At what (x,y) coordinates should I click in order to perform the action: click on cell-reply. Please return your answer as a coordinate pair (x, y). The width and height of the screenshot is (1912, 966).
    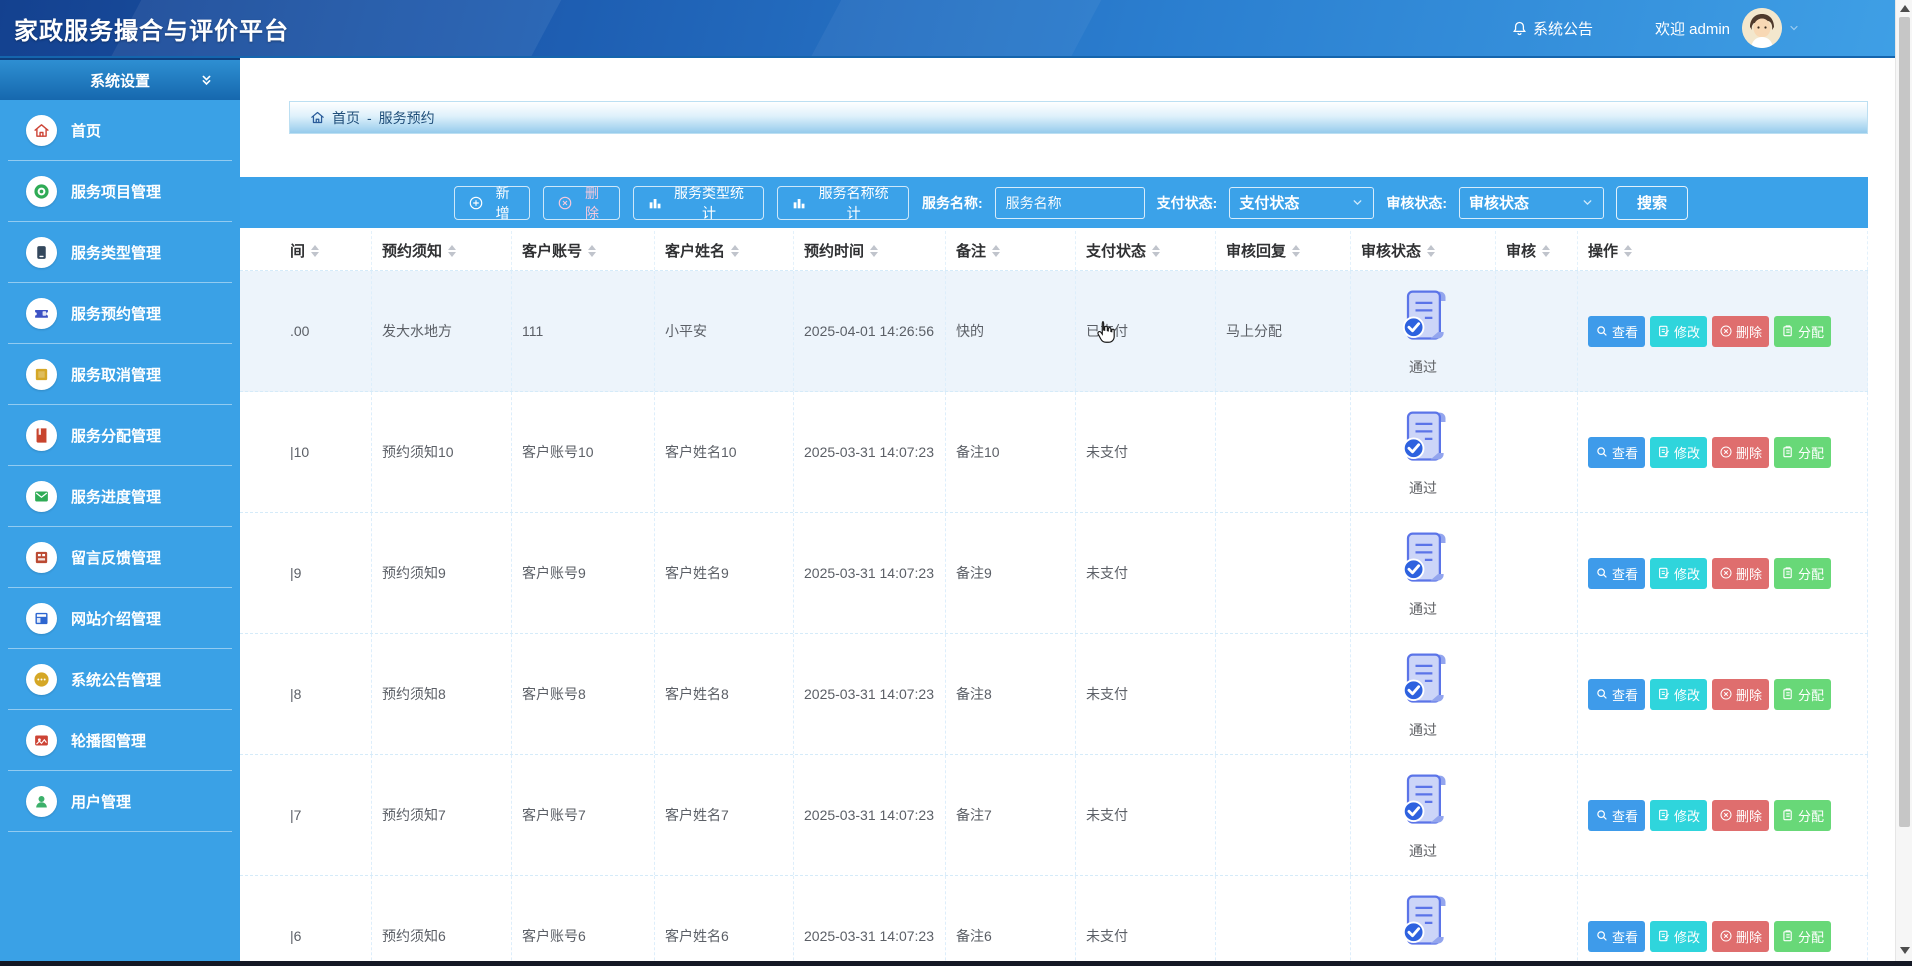
    Looking at the image, I should click on (1283, 573).